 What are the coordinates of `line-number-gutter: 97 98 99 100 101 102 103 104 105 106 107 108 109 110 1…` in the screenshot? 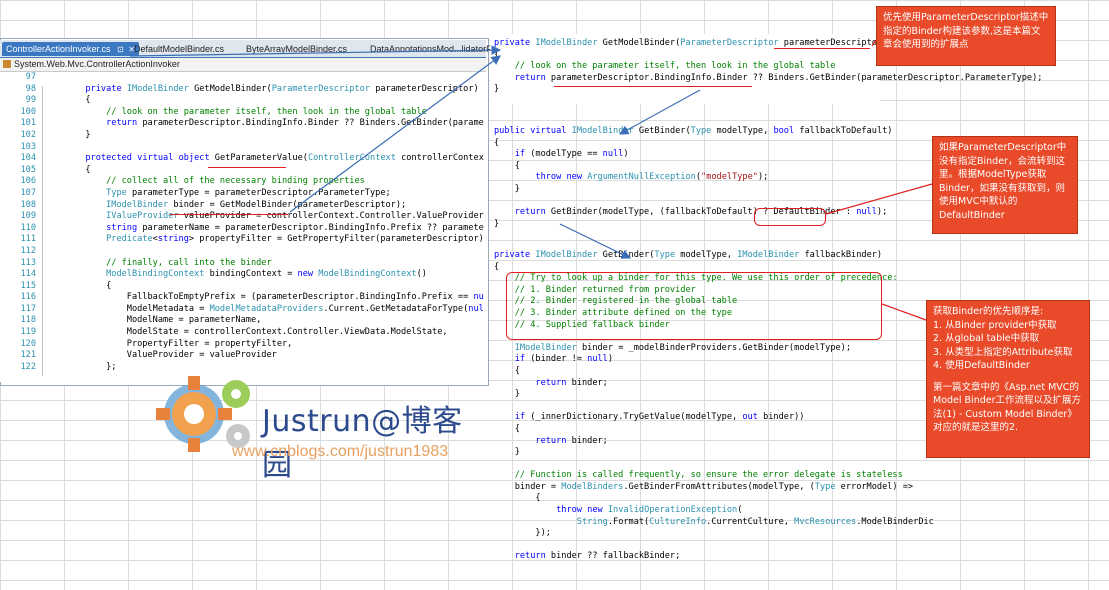 It's located at (20, 227).